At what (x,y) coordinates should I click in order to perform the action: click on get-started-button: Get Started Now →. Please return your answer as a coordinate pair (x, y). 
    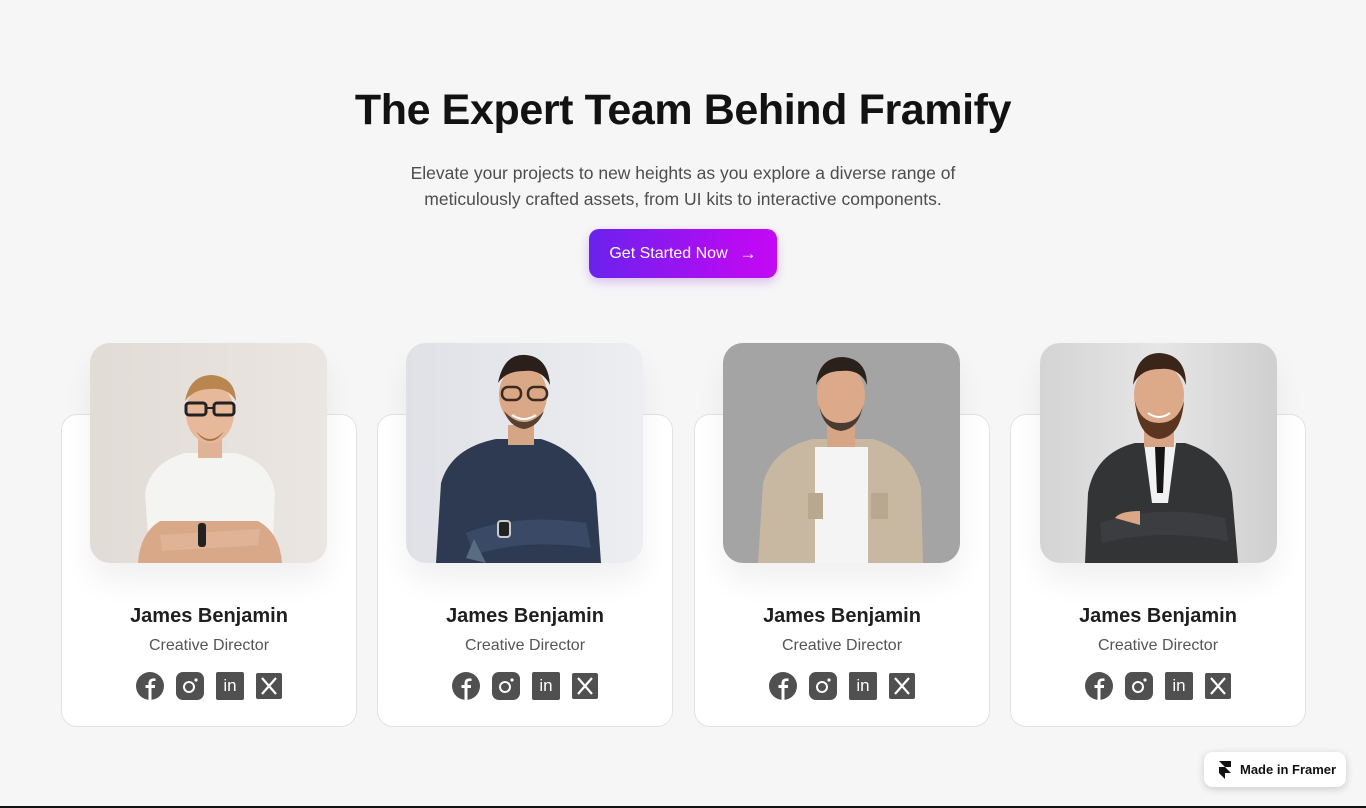
    Looking at the image, I should click on (683, 253).